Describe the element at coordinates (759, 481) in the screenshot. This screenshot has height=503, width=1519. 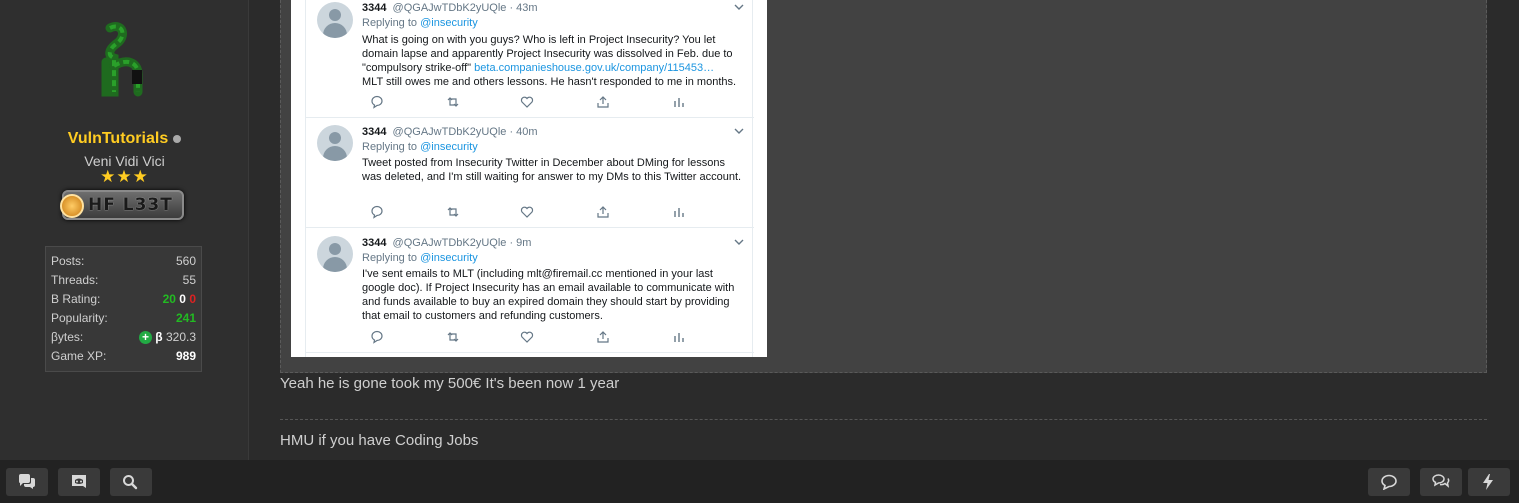
I see `bottom-toolbar` at that location.